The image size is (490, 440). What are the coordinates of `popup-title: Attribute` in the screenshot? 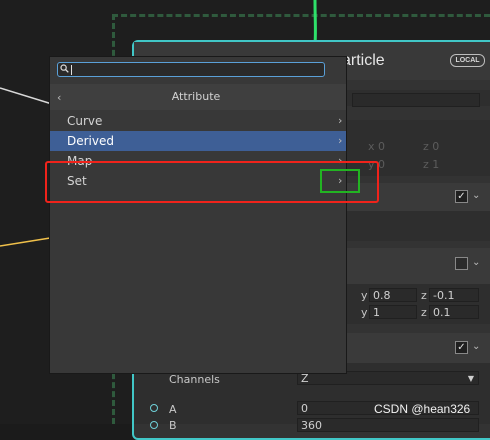 It's located at (196, 96).